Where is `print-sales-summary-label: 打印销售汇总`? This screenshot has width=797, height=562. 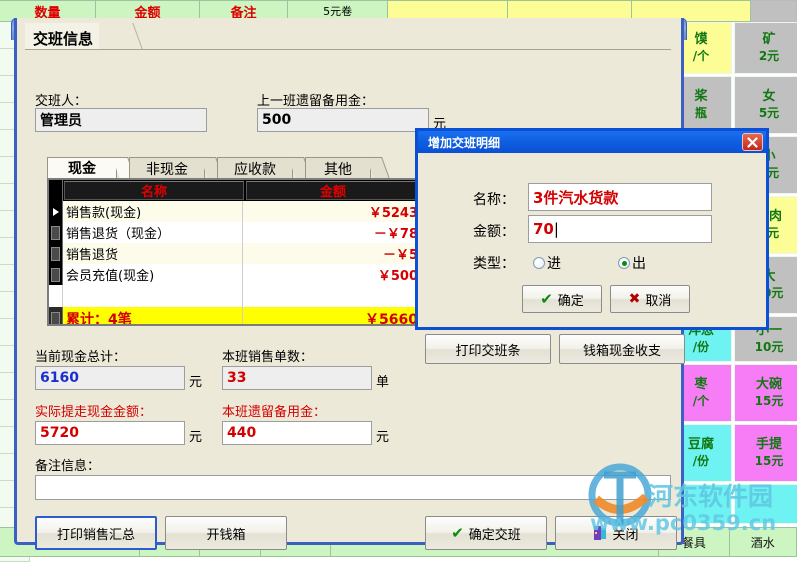
print-sales-summary-label: 打印销售汇总 is located at coordinates (95, 535).